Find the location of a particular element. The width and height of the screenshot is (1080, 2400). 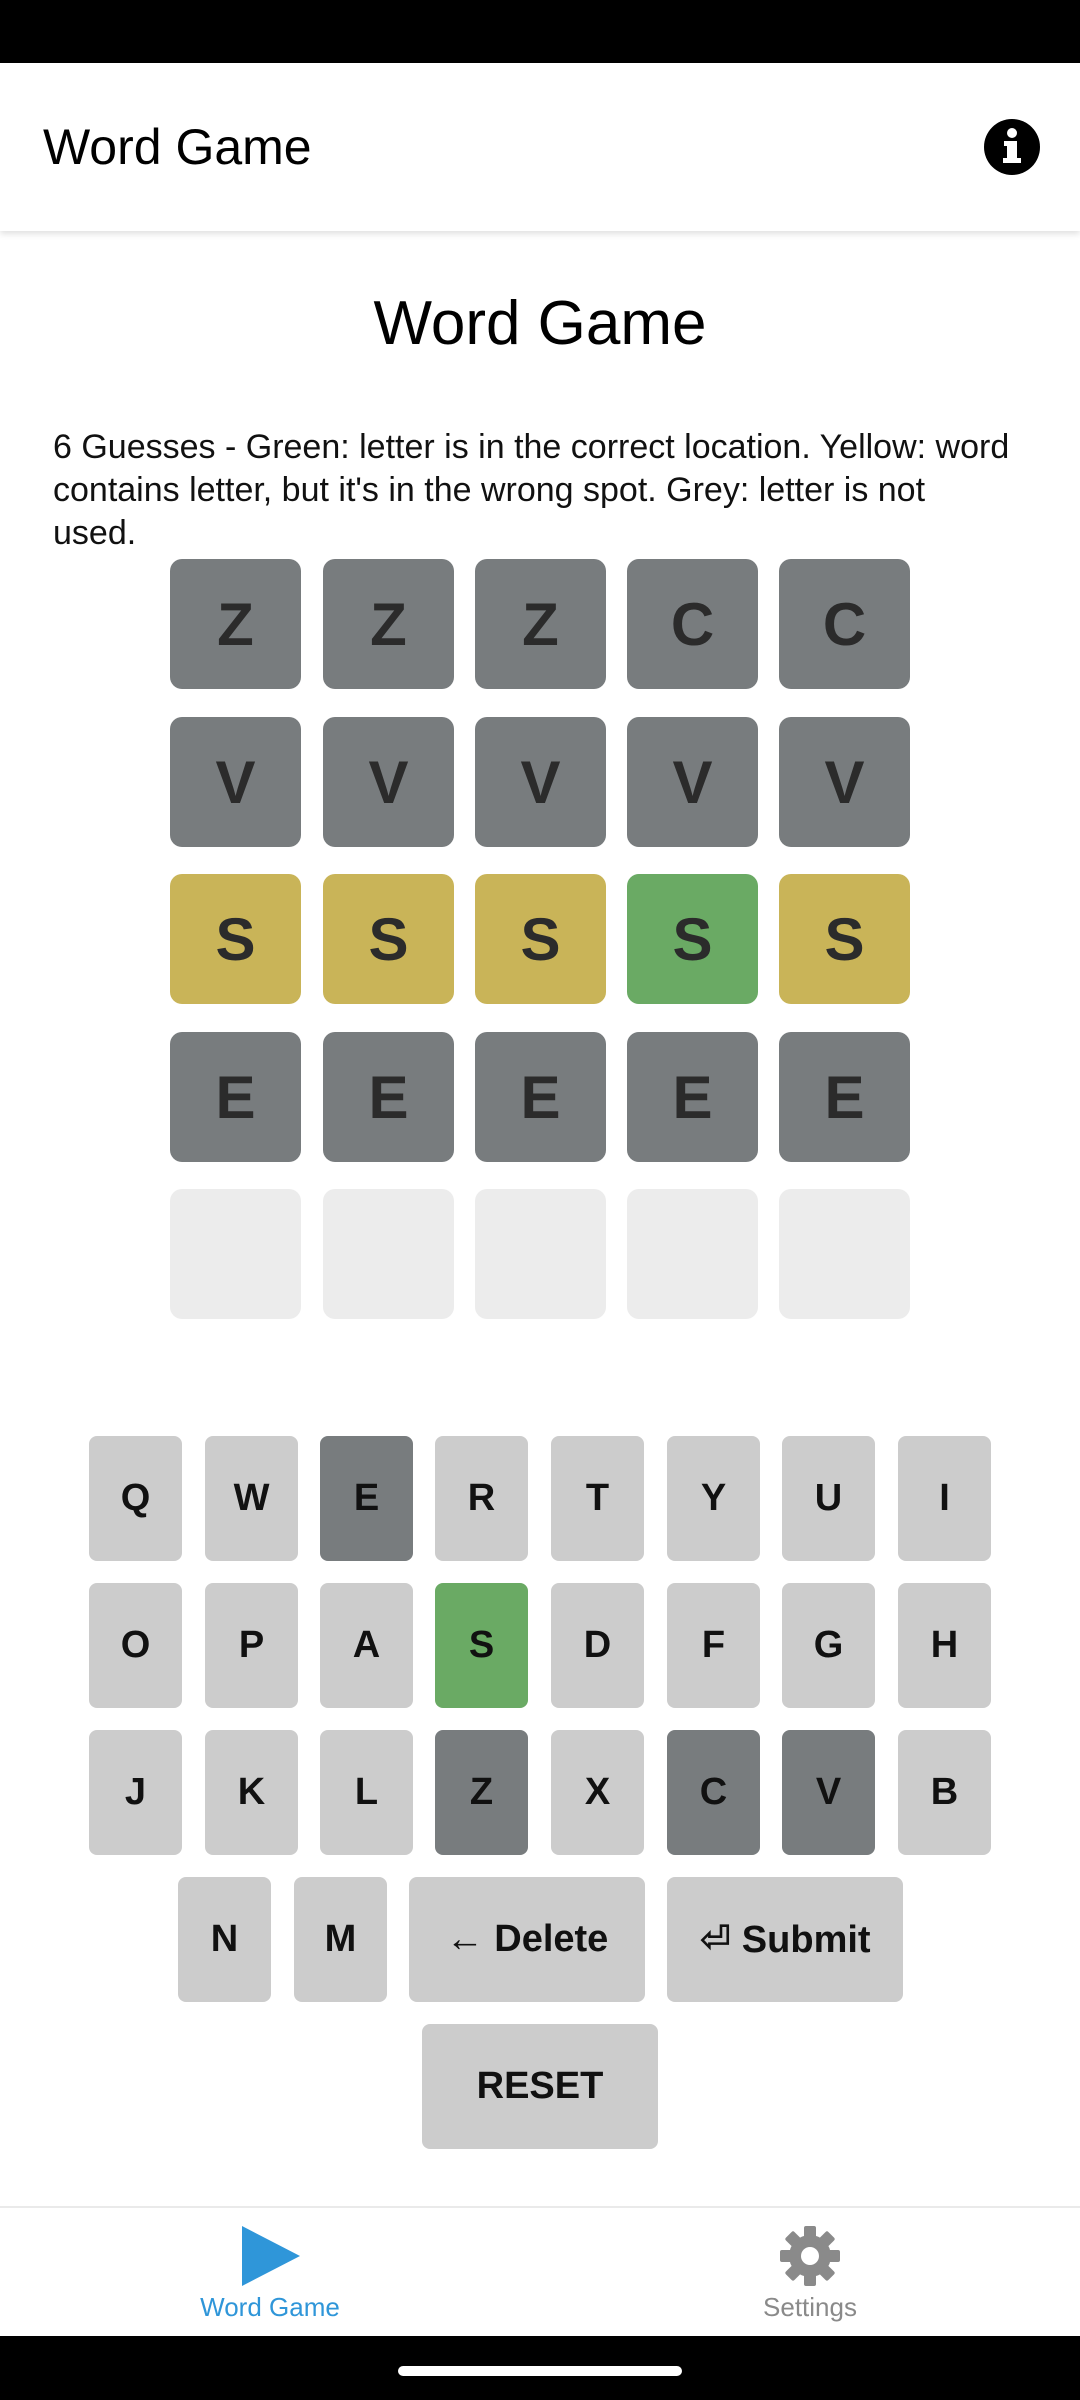

gear-icon is located at coordinates (810, 2255).